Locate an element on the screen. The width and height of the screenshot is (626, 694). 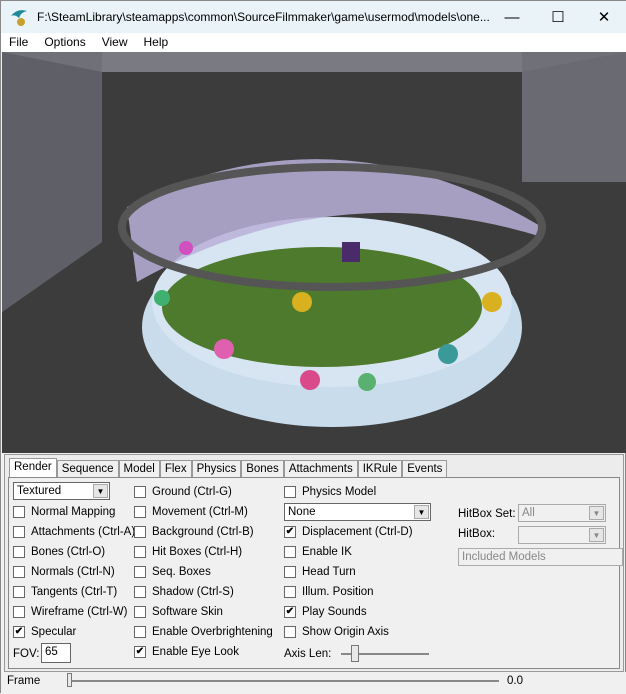
tangents-ctrl-t-checkbox: Tangents (Ctrl-T) is located at coordinates (65, 592).